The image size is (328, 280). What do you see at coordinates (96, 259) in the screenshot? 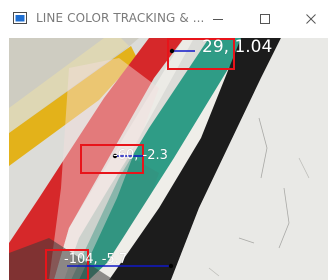
I see `detection-label: -104, -5.7` at bounding box center [96, 259].